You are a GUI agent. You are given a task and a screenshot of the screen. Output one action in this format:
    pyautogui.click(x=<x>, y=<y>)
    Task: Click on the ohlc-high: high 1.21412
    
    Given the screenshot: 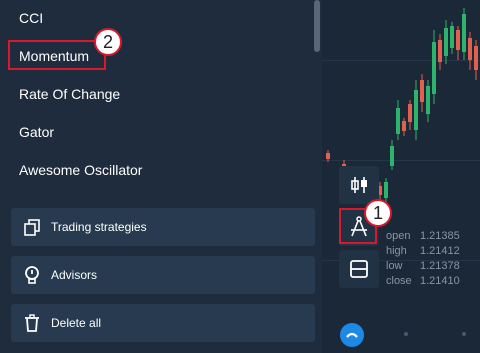 What is the action you would take?
    pyautogui.click(x=423, y=251)
    